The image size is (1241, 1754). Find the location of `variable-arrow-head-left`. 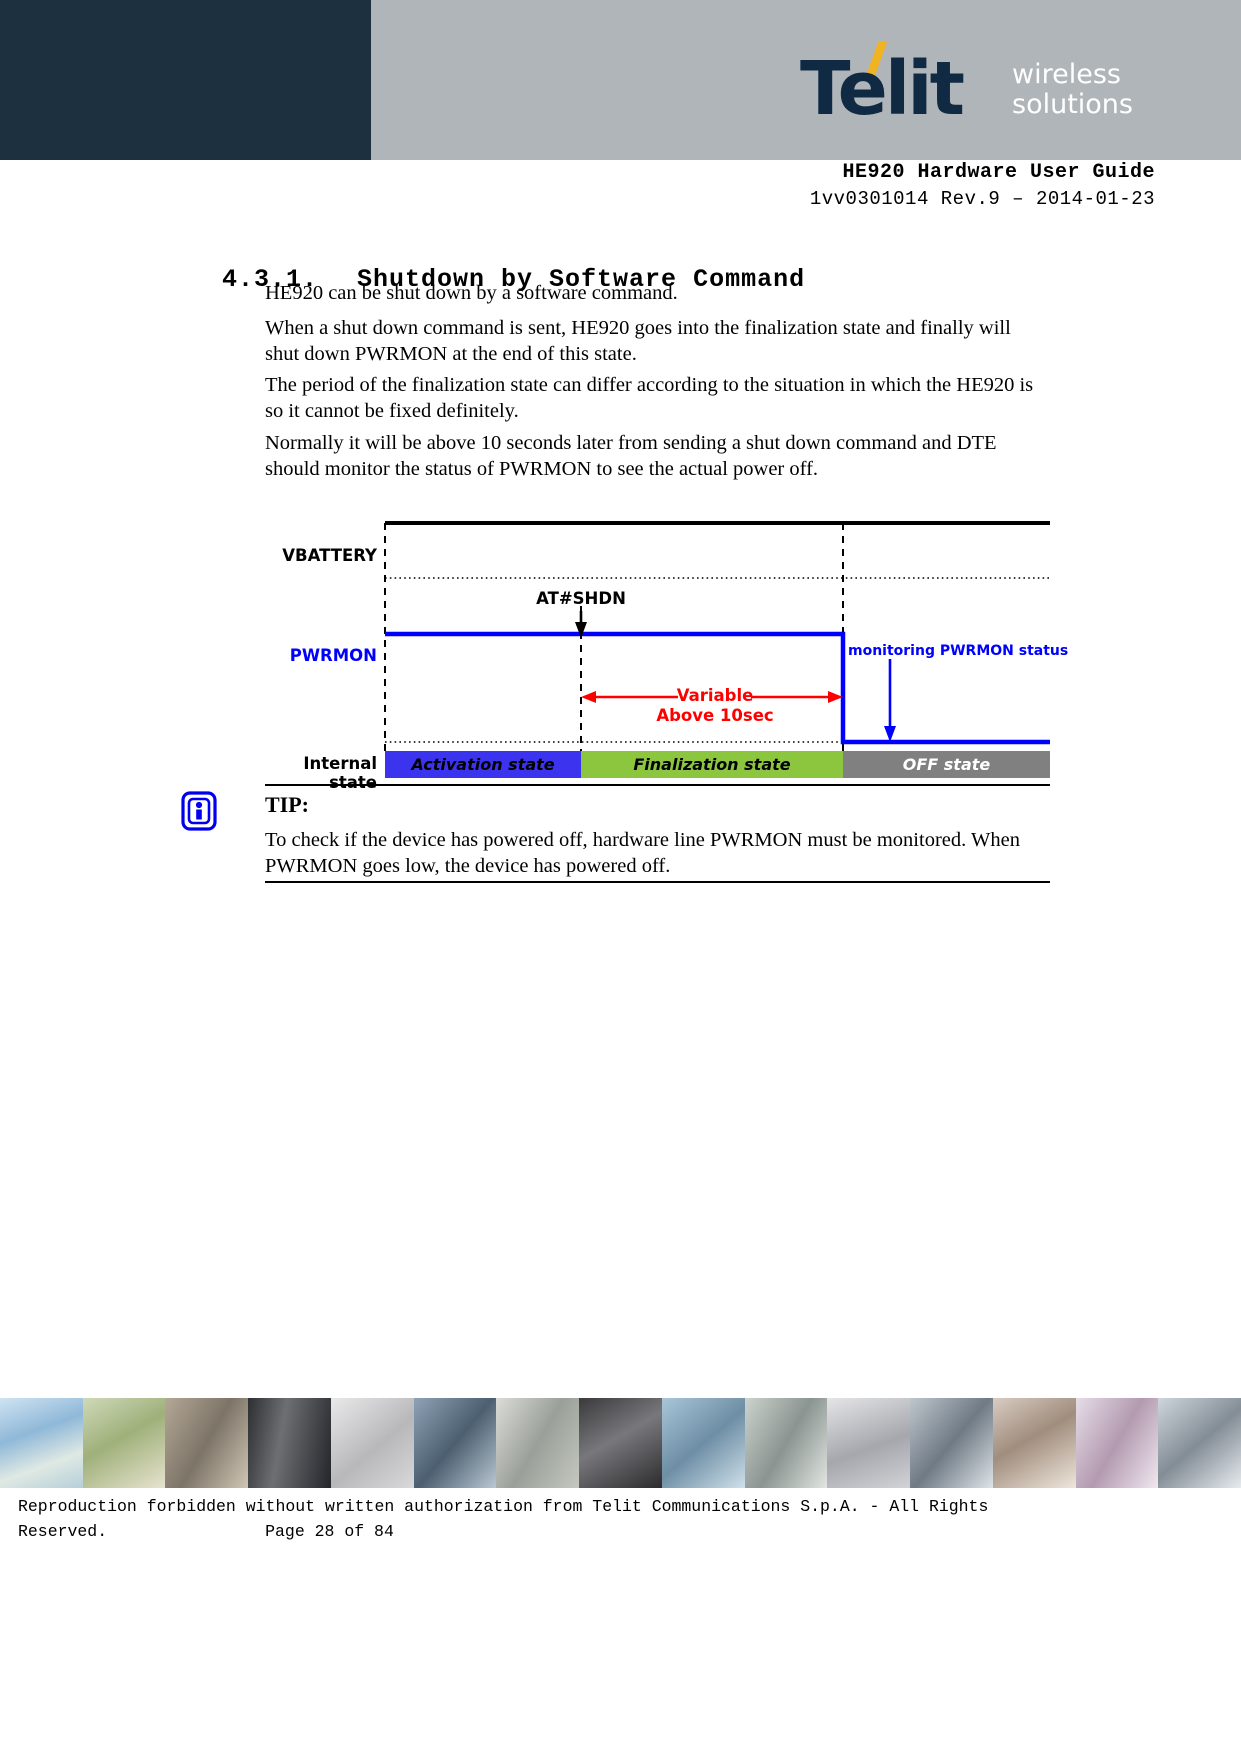

variable-arrow-head-left is located at coordinates (588, 697).